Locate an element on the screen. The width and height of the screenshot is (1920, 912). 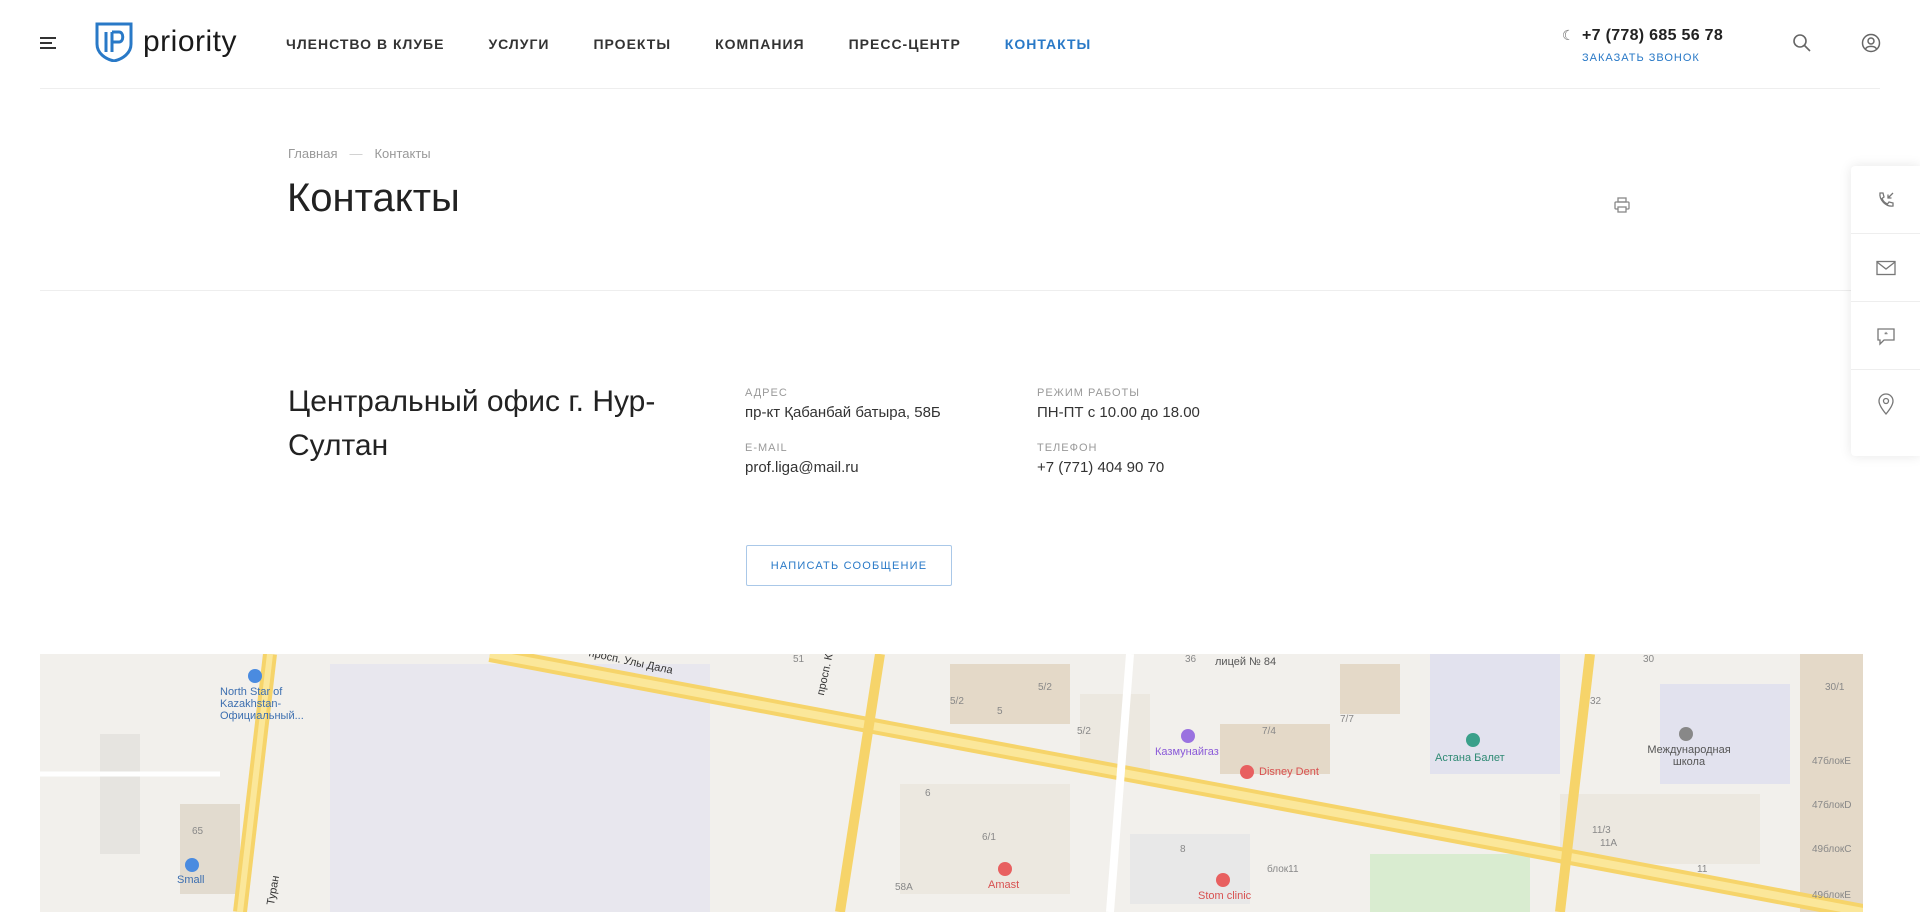
email-value: prof.liga@mail.ru is located at coordinates (802, 467).